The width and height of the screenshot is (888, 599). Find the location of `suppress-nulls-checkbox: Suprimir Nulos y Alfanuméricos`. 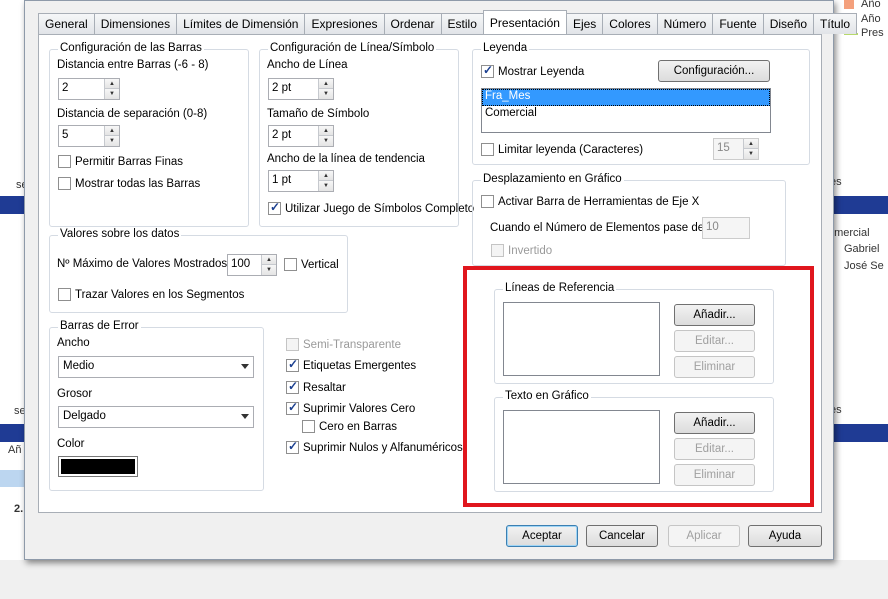

suppress-nulls-checkbox: Suprimir Nulos y Alfanuméricos is located at coordinates (374, 446).